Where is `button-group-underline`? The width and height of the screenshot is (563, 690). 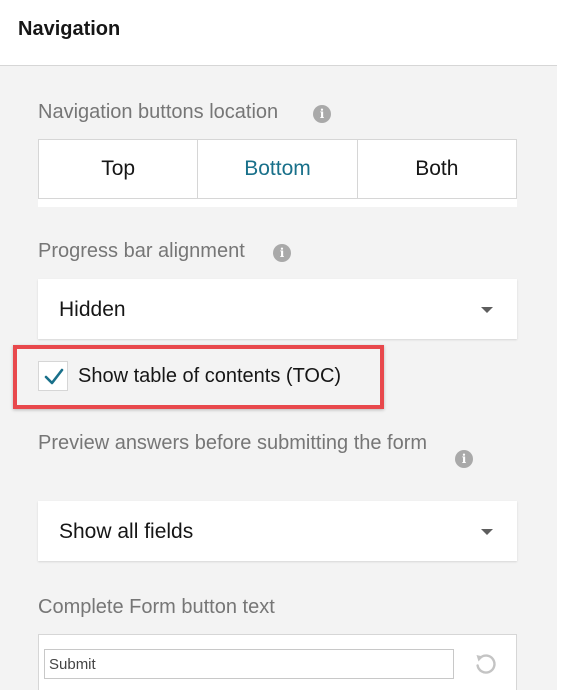
button-group-underline is located at coordinates (277, 203).